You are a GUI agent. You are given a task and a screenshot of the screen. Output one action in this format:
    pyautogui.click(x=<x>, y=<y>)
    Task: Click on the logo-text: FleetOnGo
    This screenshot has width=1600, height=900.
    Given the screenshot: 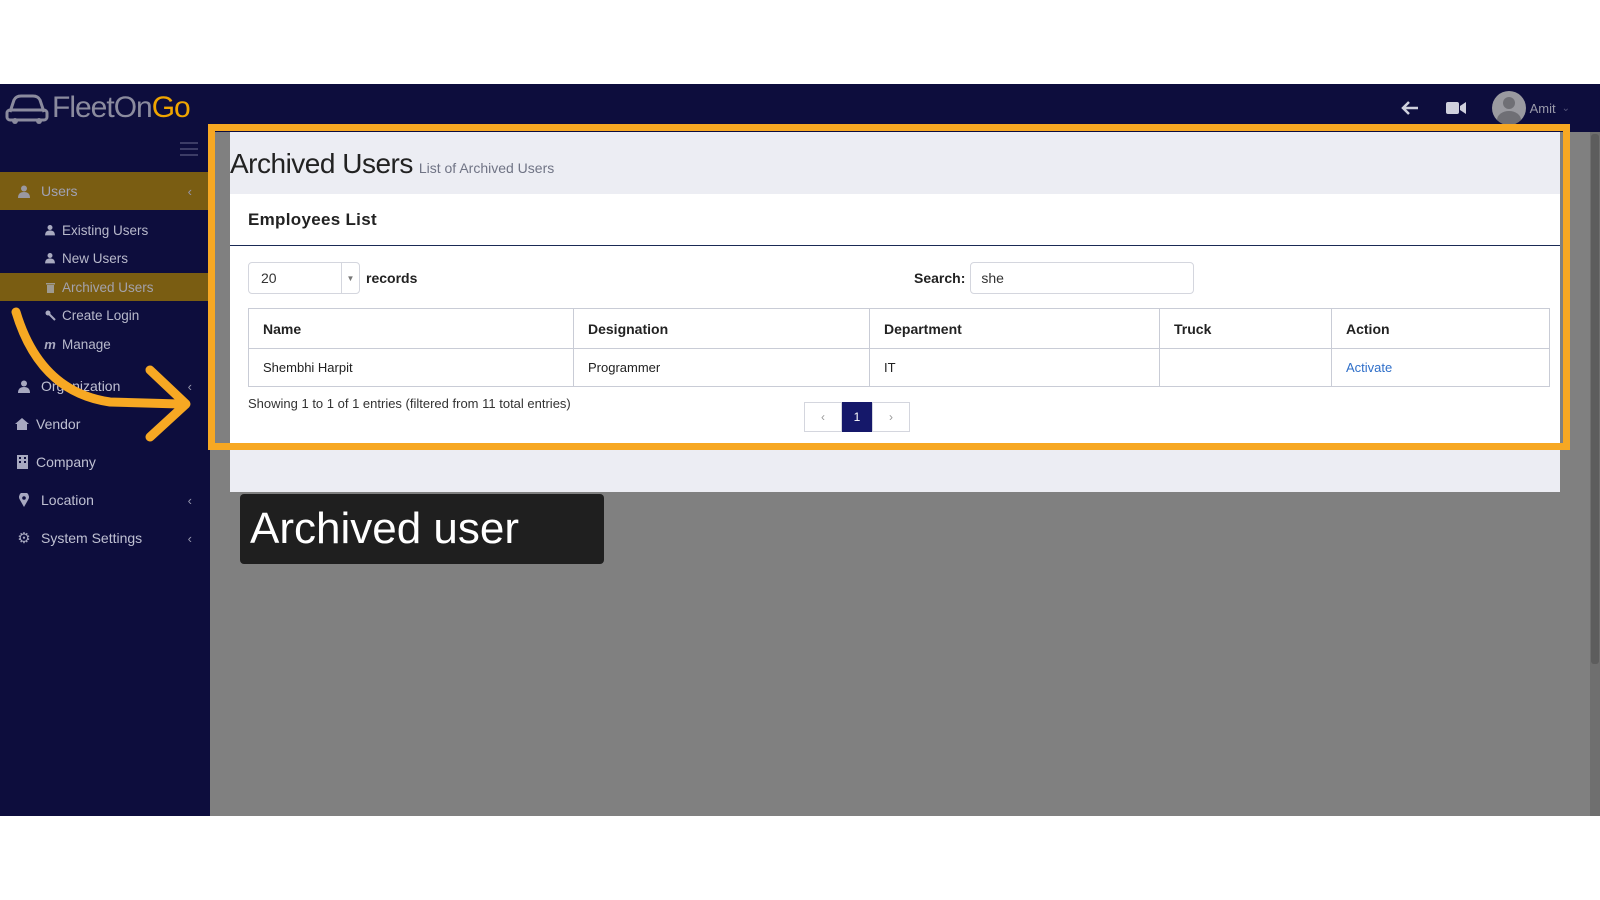 What is the action you would take?
    pyautogui.click(x=121, y=108)
    